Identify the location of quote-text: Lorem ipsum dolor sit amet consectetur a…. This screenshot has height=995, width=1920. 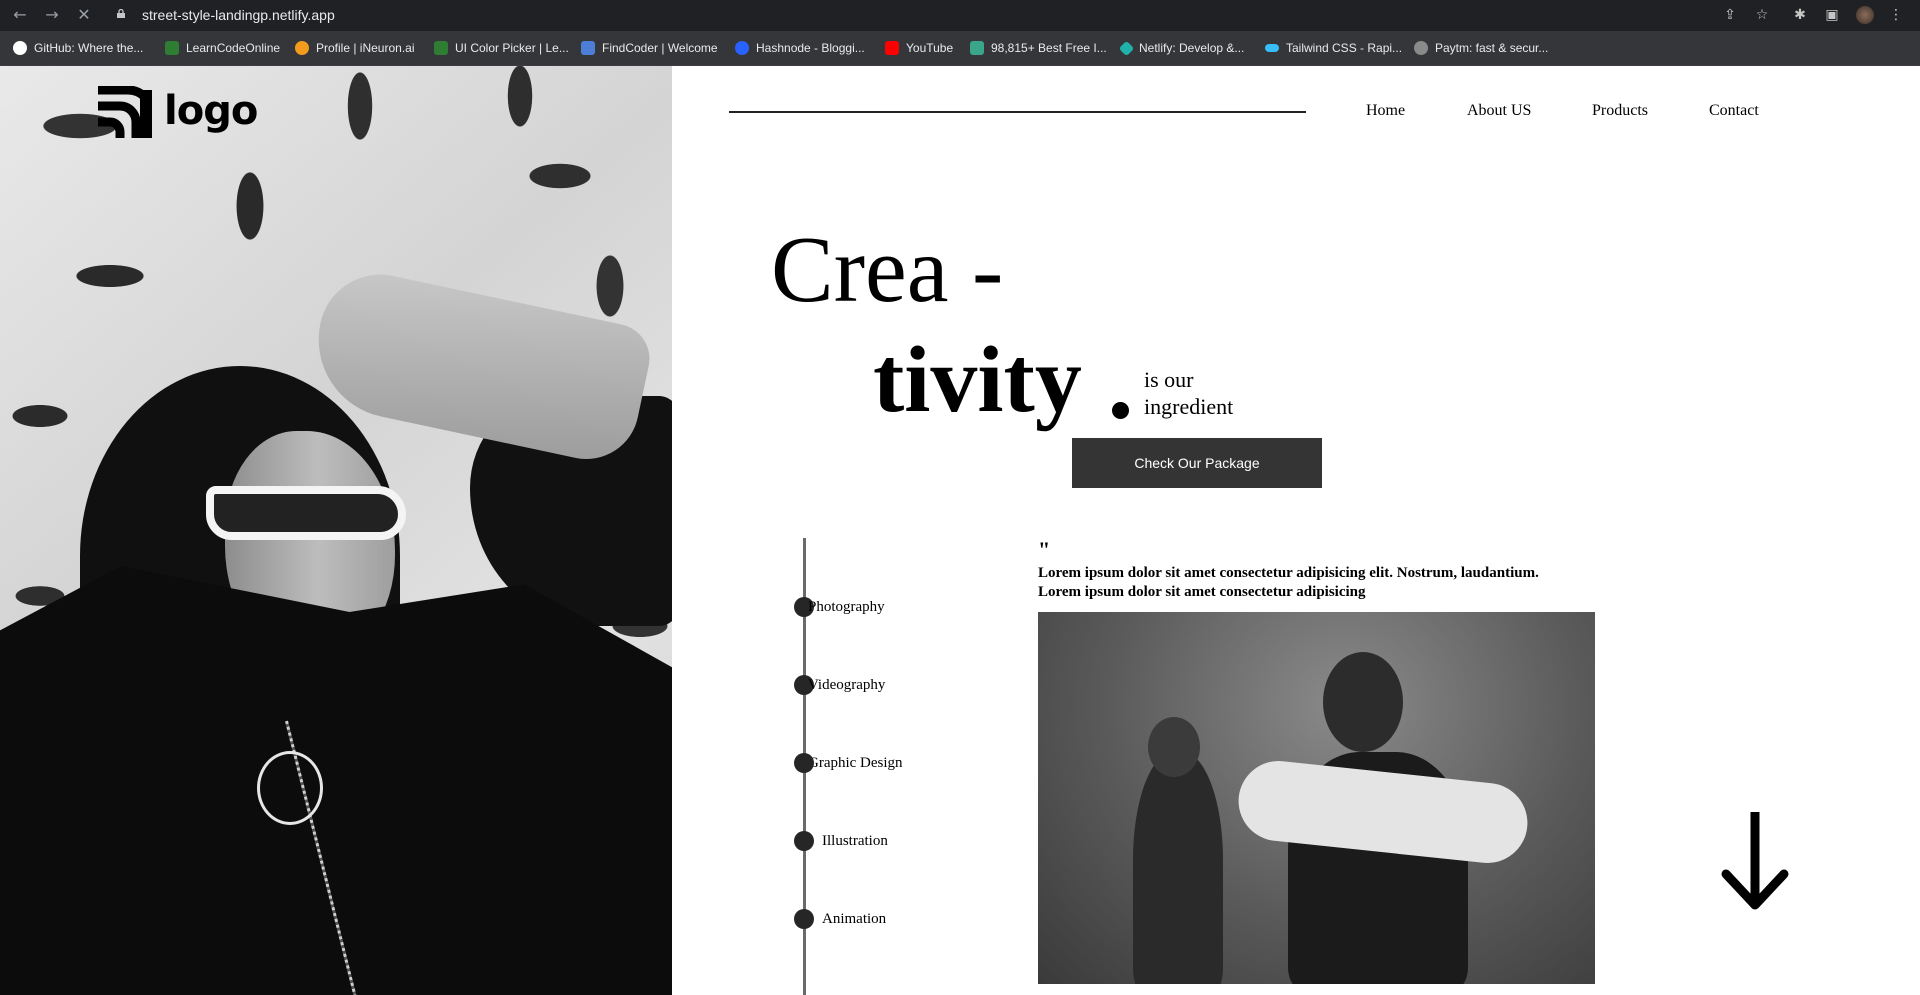
(1318, 583).